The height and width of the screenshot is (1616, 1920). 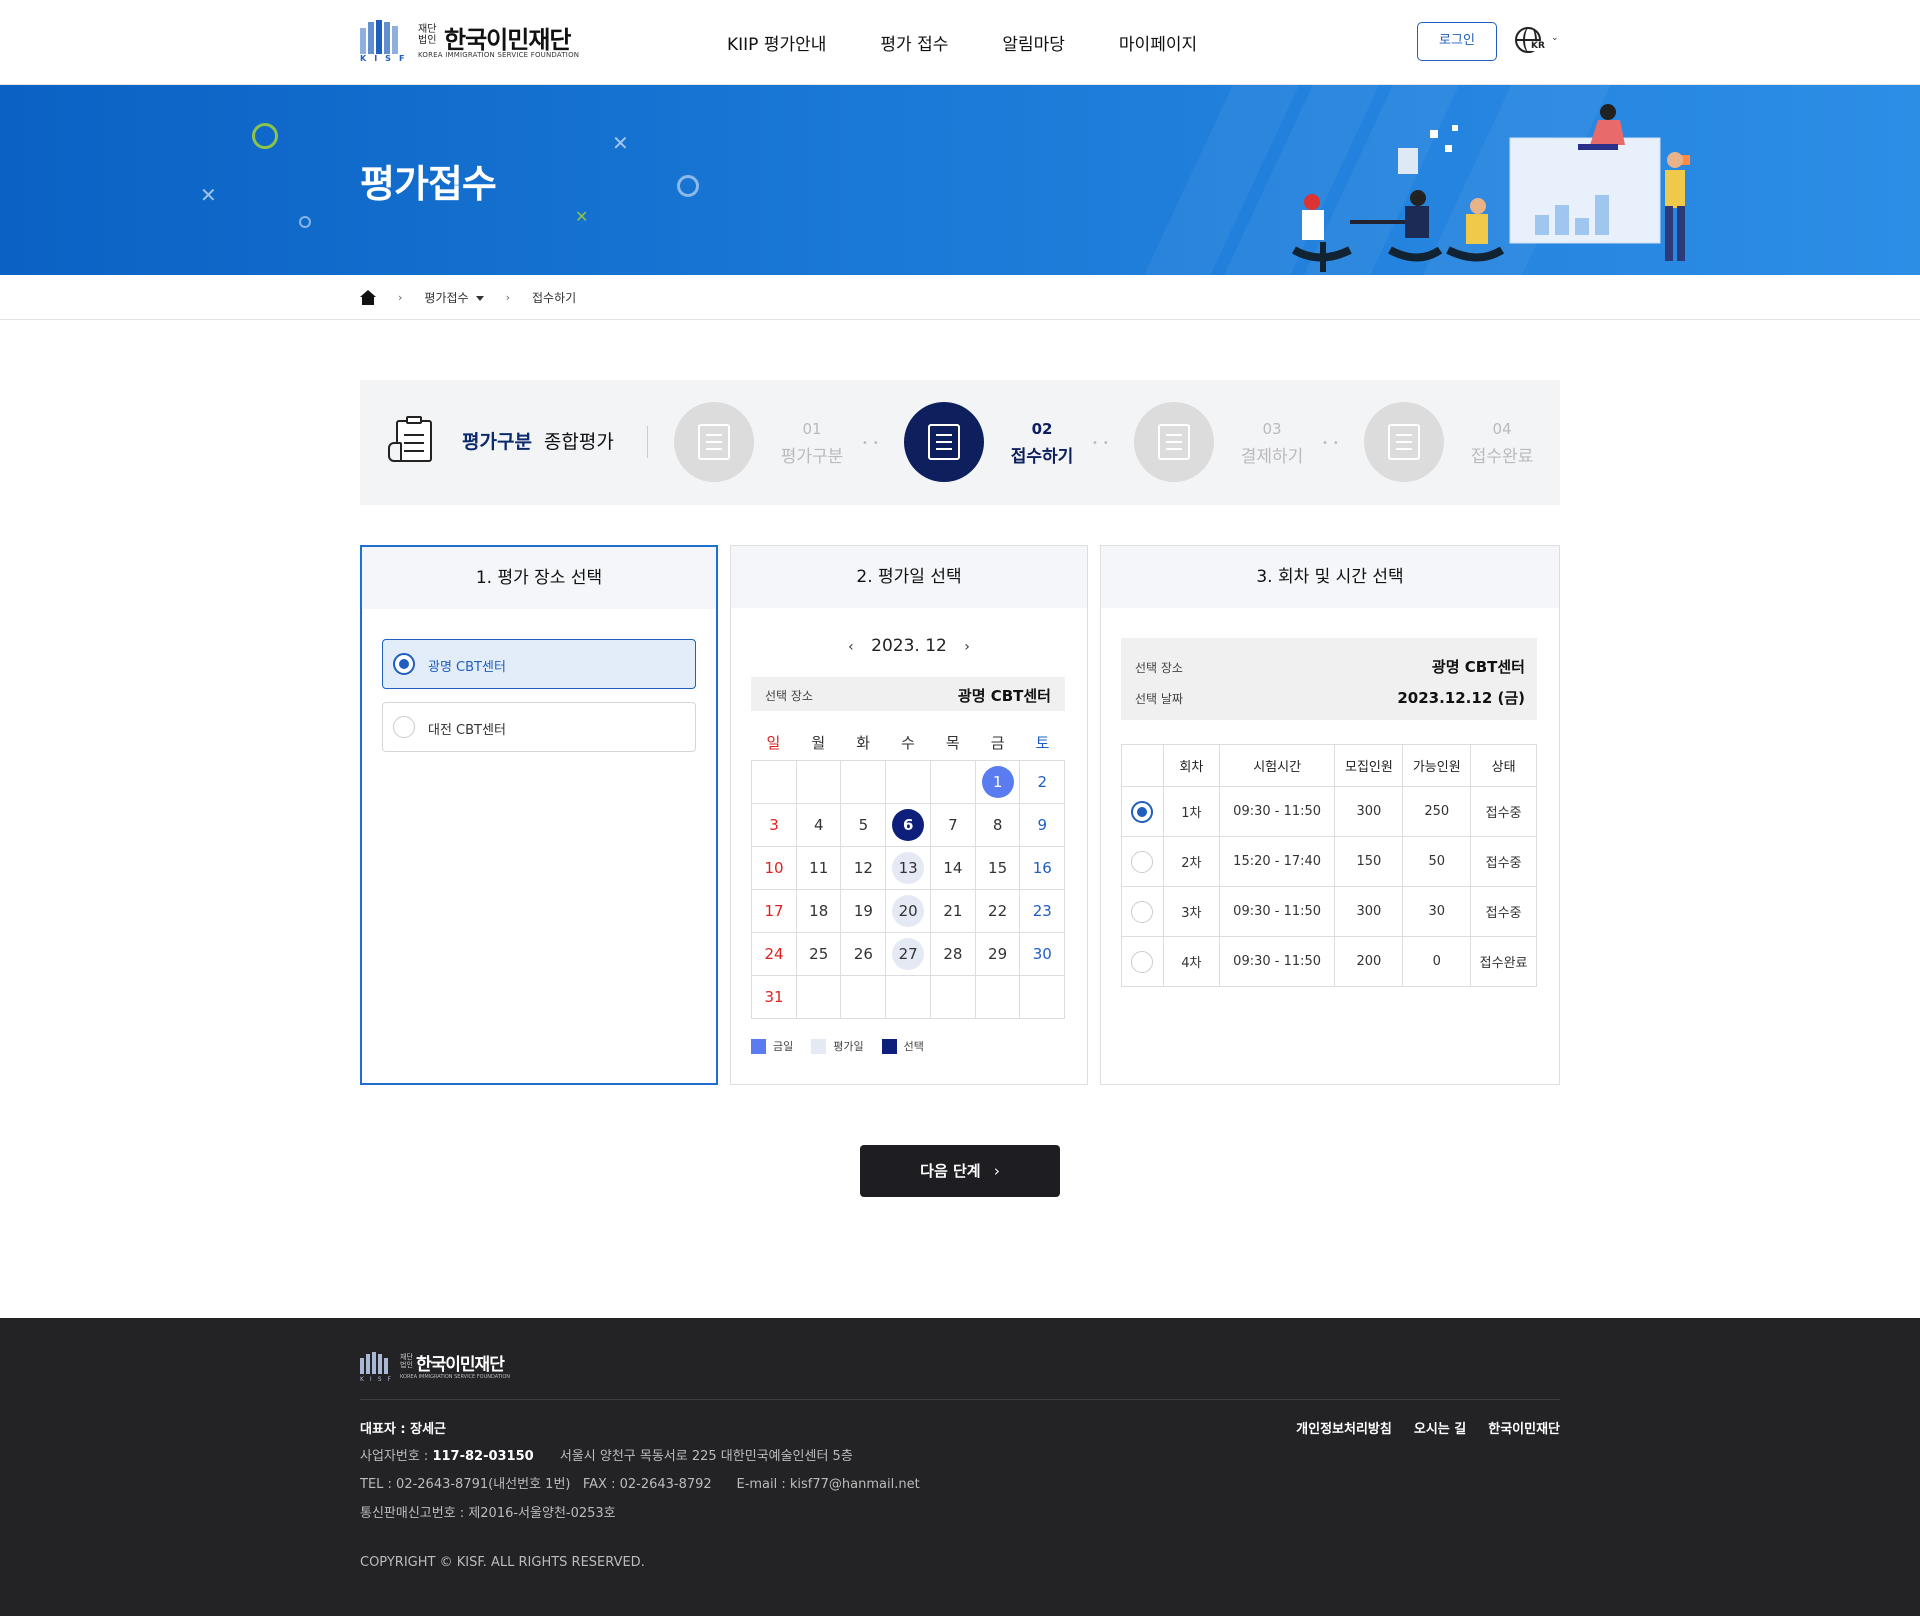 What do you see at coordinates (428, 184) in the screenshot?
I see `page-title: 평가접수` at bounding box center [428, 184].